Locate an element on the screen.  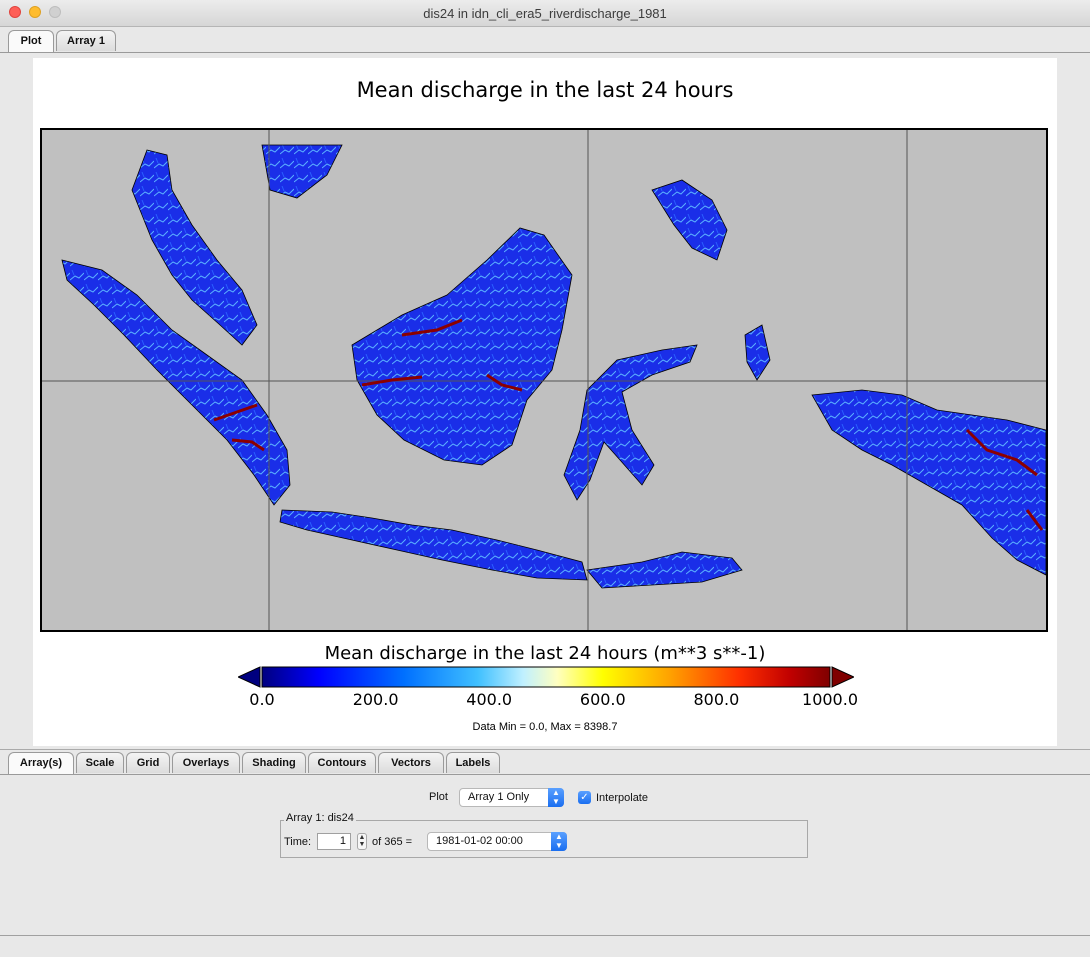
colorbar-tick-label: 800.0 is located at coordinates (716, 699).